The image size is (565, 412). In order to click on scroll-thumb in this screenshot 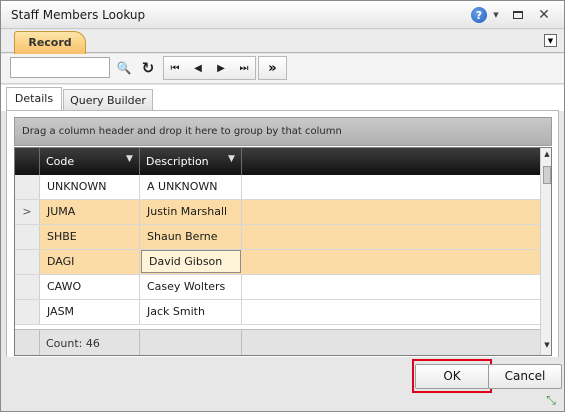, I will do `click(547, 175)`.